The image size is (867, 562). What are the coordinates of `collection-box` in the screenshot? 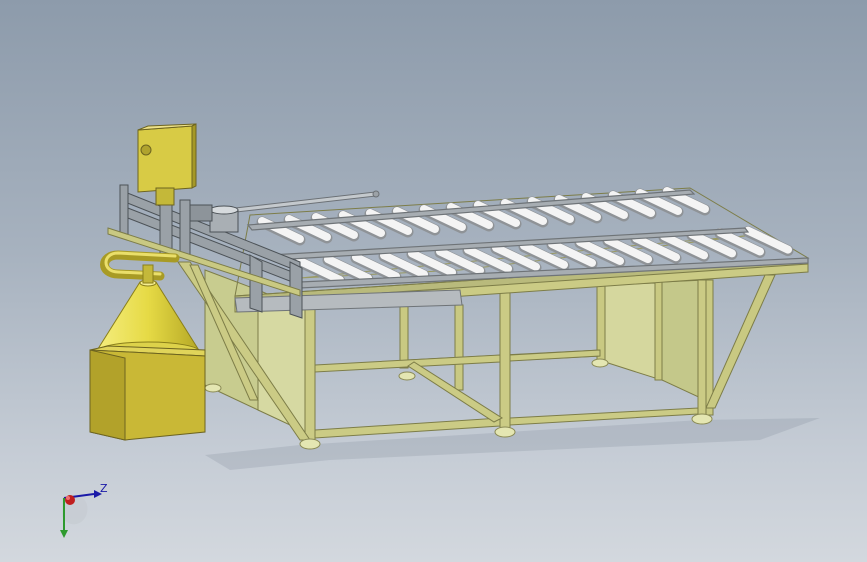 It's located at (147, 393).